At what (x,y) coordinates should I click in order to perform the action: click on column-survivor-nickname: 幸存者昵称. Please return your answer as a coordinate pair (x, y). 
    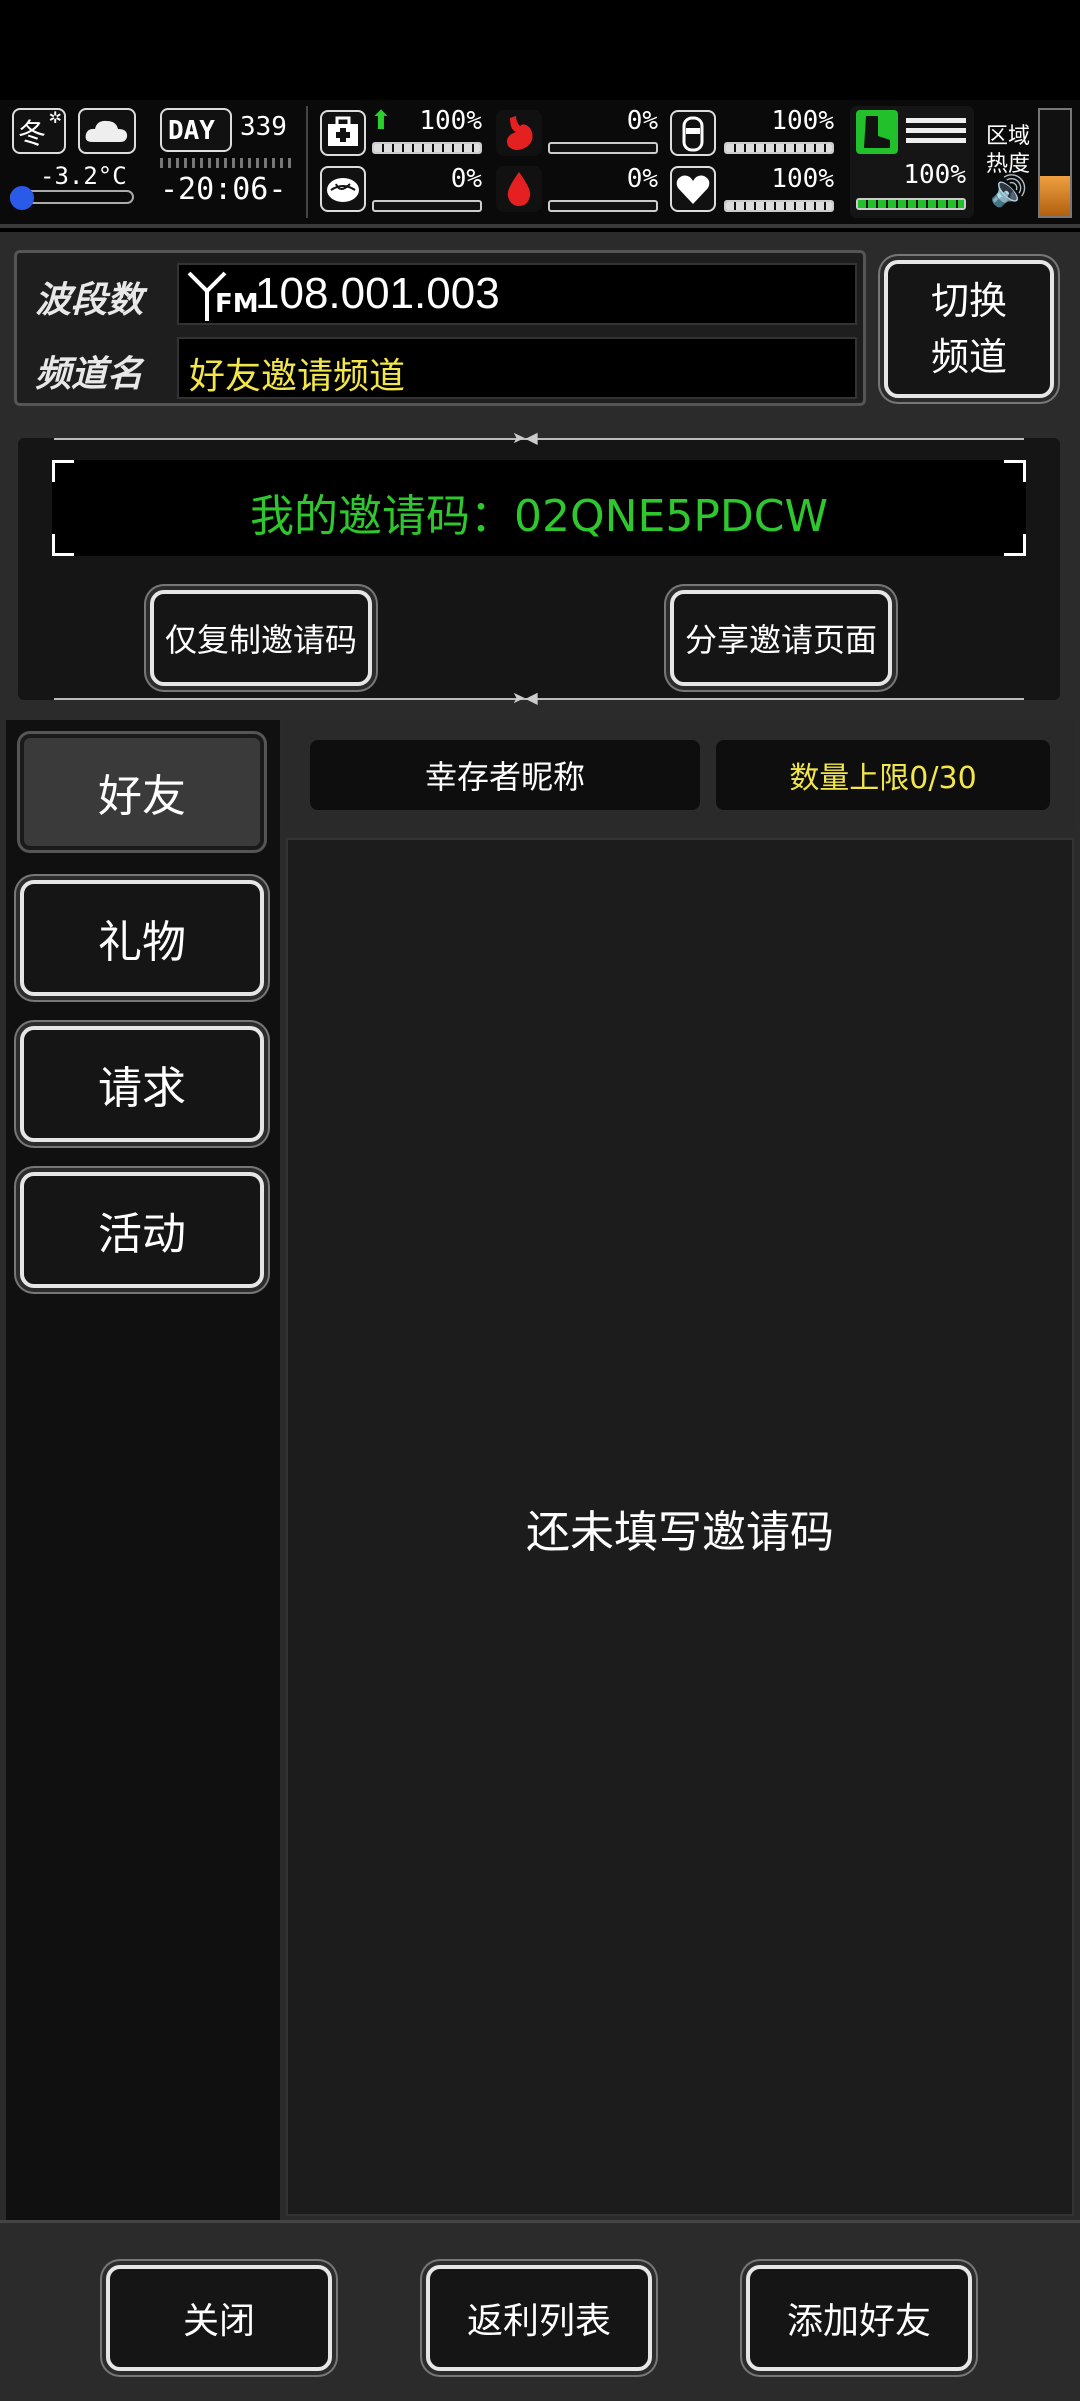
    Looking at the image, I should click on (505, 775).